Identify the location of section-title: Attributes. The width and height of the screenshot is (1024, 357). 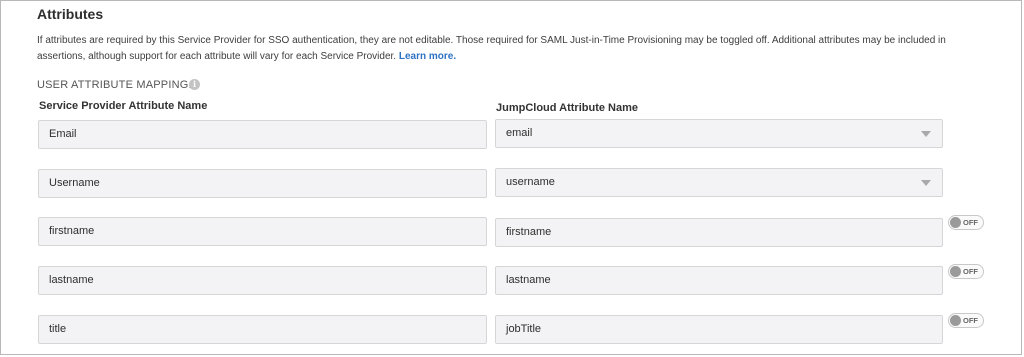
(70, 14).